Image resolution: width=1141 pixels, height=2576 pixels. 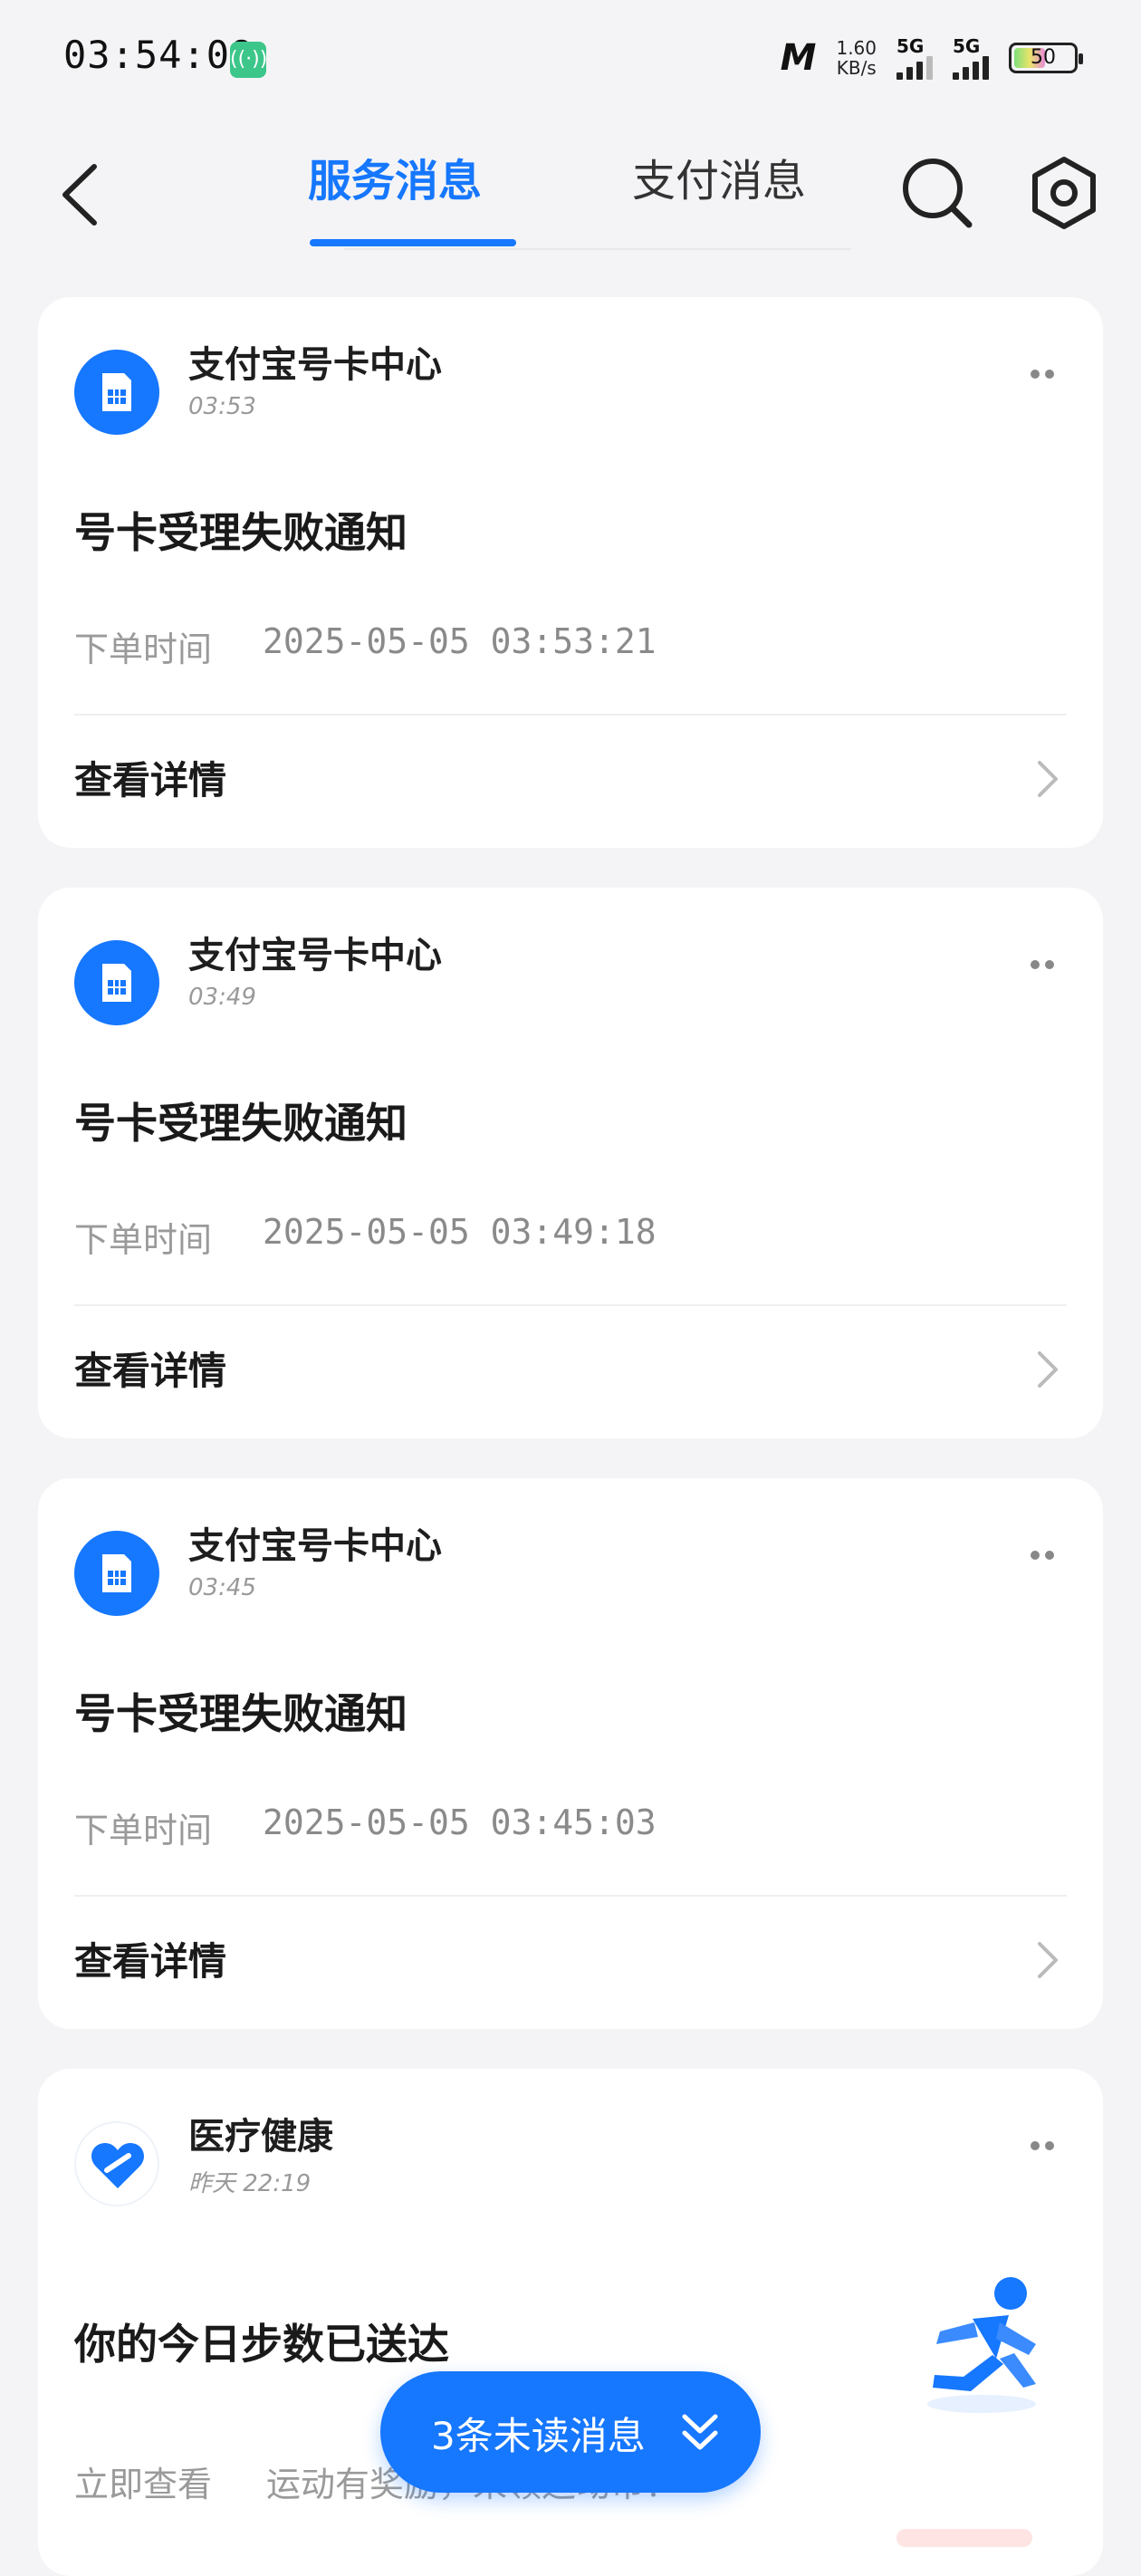 I want to click on back-button, so click(x=80, y=194).